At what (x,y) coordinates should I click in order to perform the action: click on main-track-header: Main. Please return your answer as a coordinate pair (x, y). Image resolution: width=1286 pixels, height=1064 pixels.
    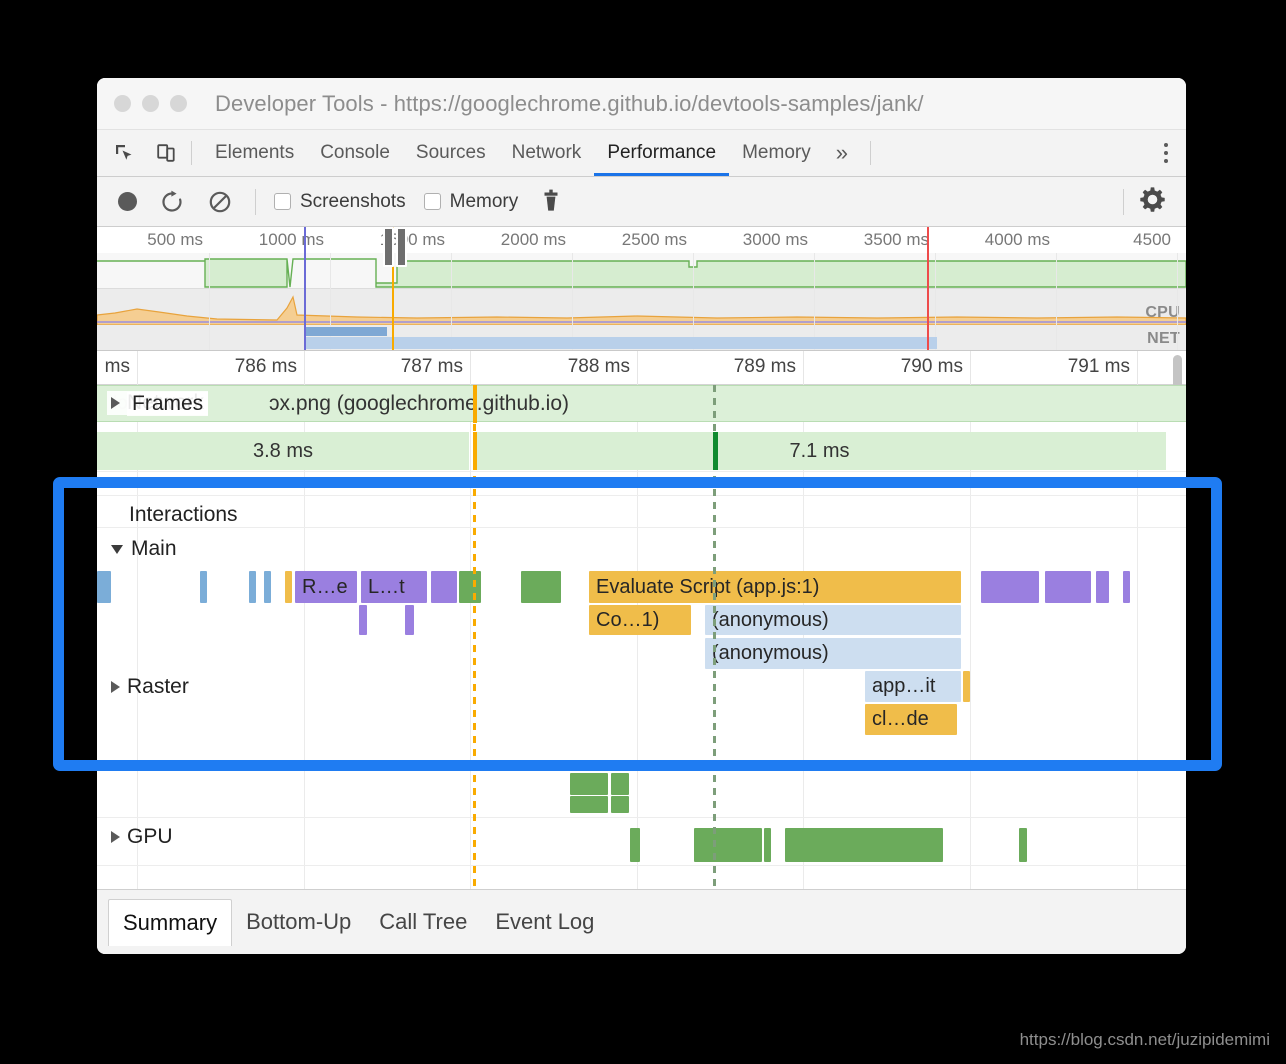
    Looking at the image, I should click on (144, 549).